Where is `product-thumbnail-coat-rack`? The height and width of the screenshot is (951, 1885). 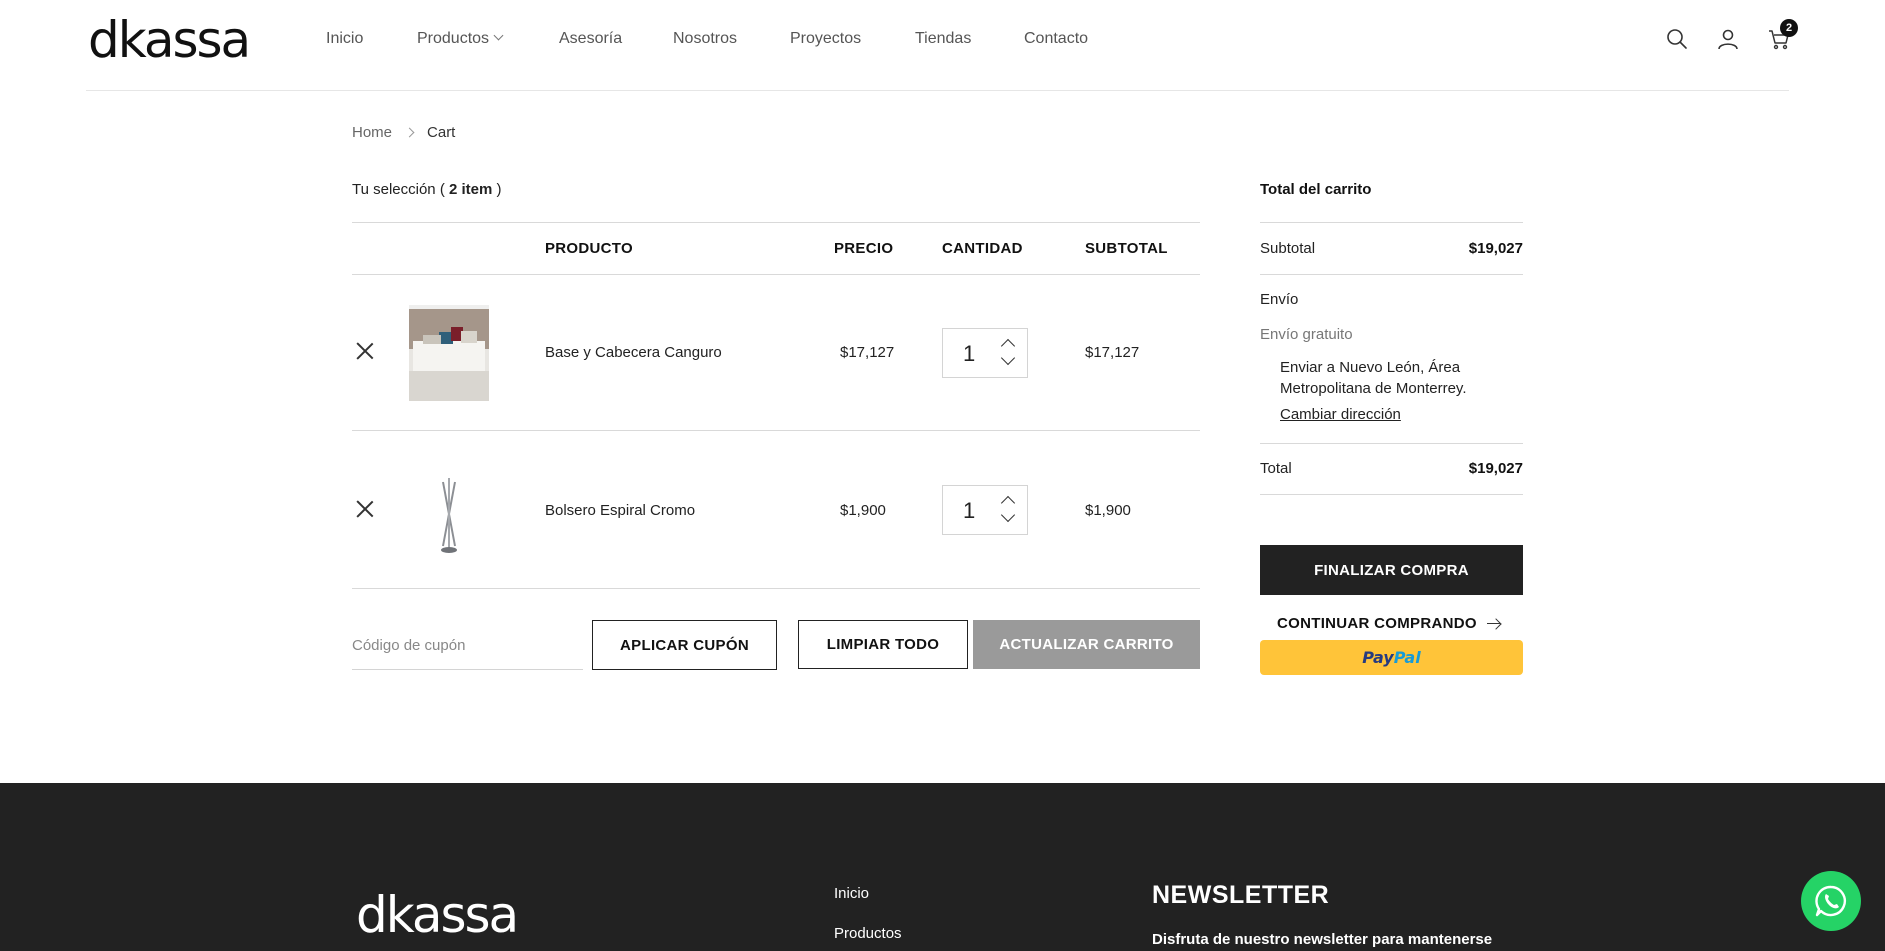 product-thumbnail-coat-rack is located at coordinates (449, 512).